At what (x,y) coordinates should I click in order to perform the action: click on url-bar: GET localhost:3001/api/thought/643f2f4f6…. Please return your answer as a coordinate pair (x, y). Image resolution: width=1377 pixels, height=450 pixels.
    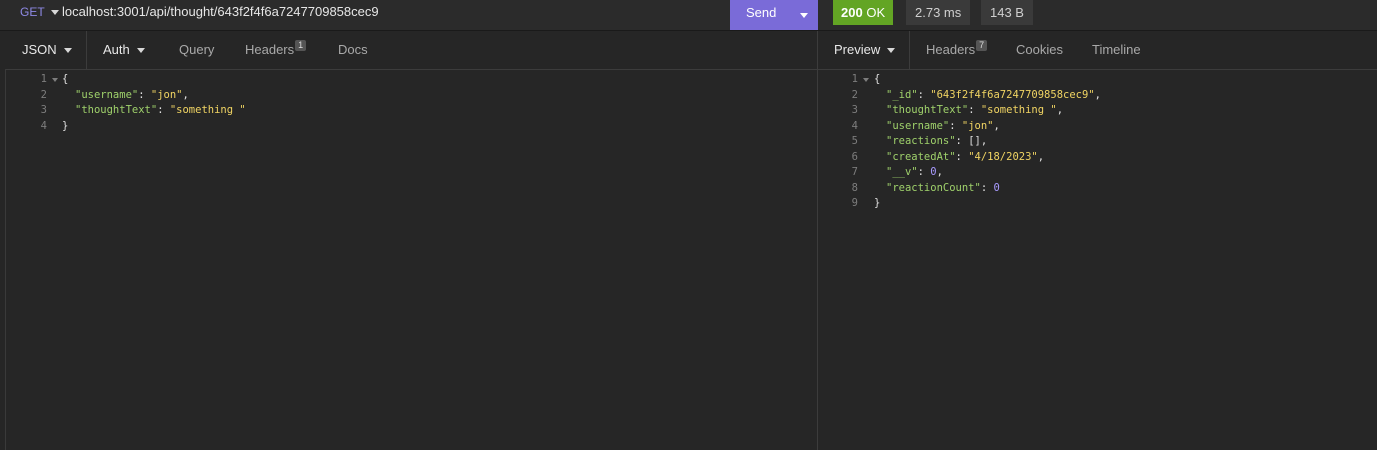
    Looking at the image, I should click on (688, 15).